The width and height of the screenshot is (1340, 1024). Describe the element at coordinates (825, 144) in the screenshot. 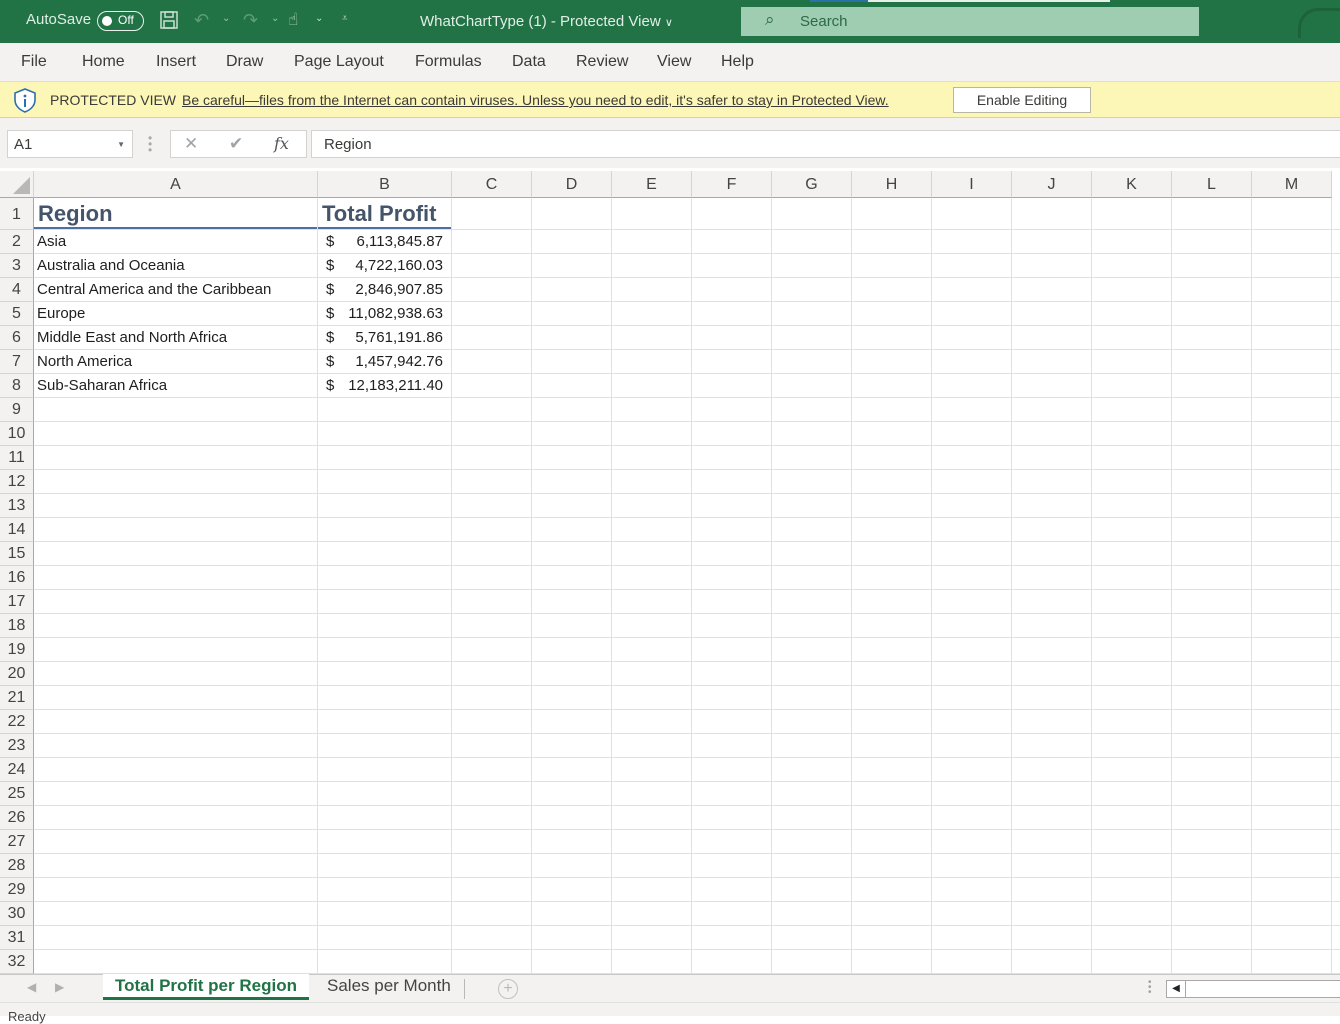

I see `formula-input: Region` at that location.